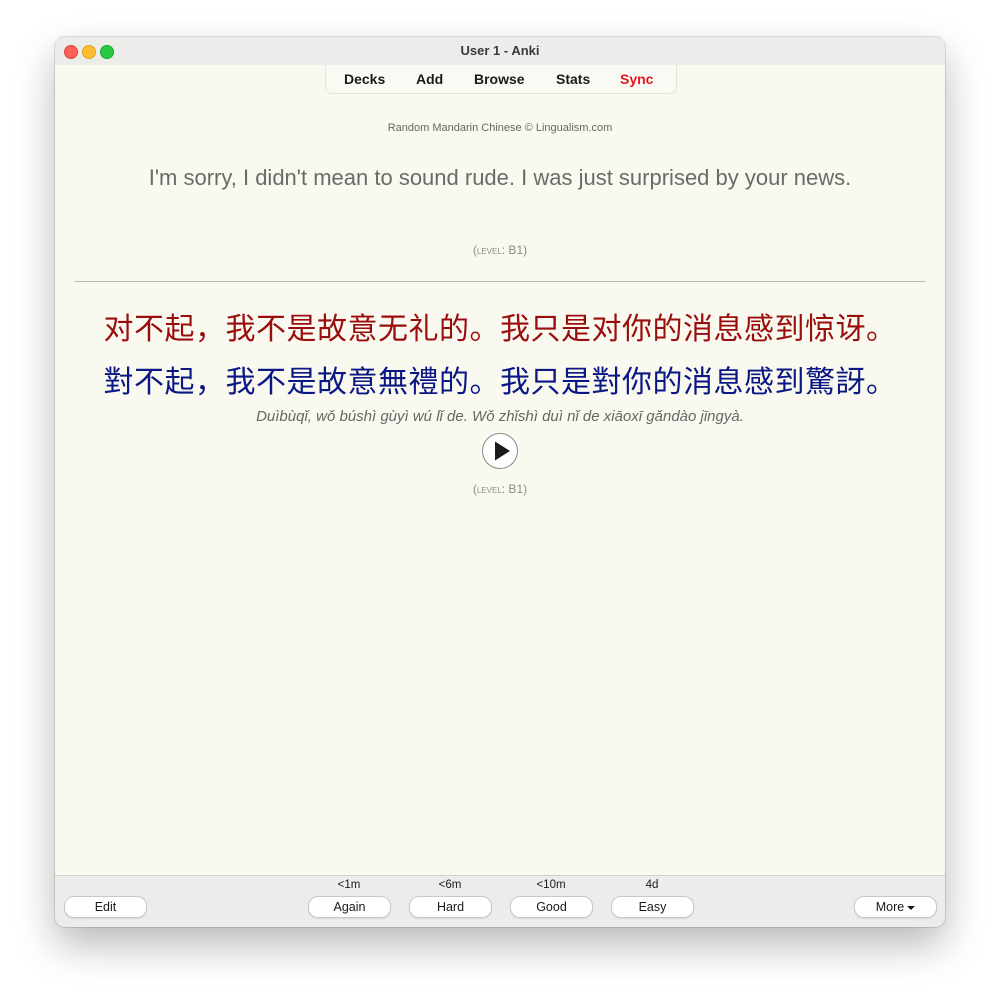 The width and height of the screenshot is (1000, 1000). What do you see at coordinates (551, 885) in the screenshot?
I see `good-interval: <10m` at bounding box center [551, 885].